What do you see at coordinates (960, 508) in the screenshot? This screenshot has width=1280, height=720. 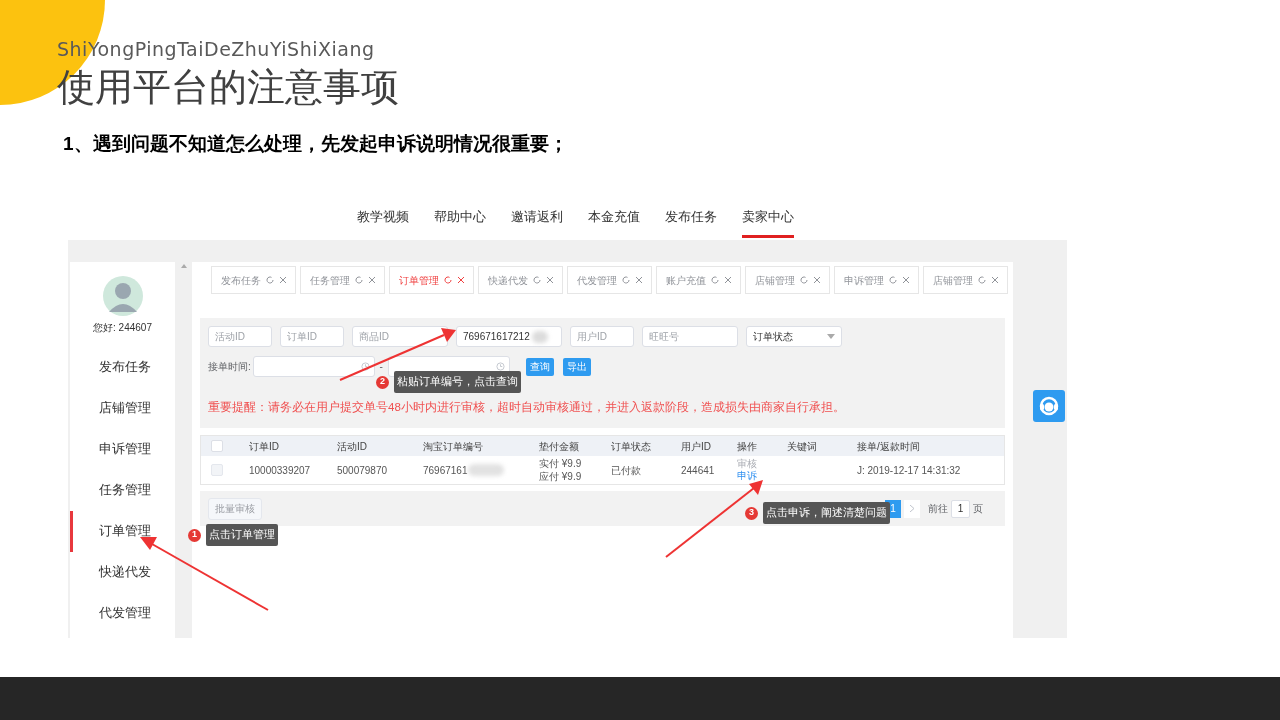 I see `page-input: 1` at bounding box center [960, 508].